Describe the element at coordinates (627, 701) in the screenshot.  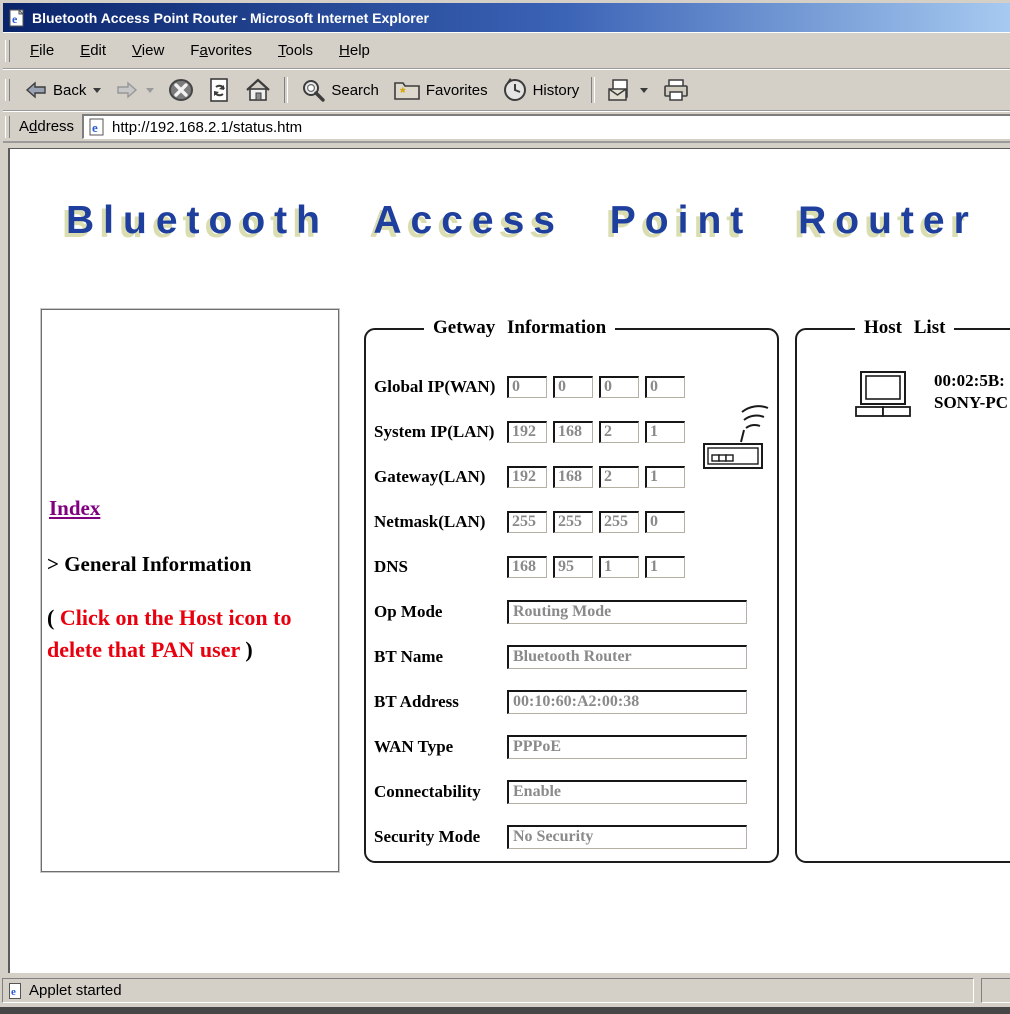
I see `bt-address-field` at that location.